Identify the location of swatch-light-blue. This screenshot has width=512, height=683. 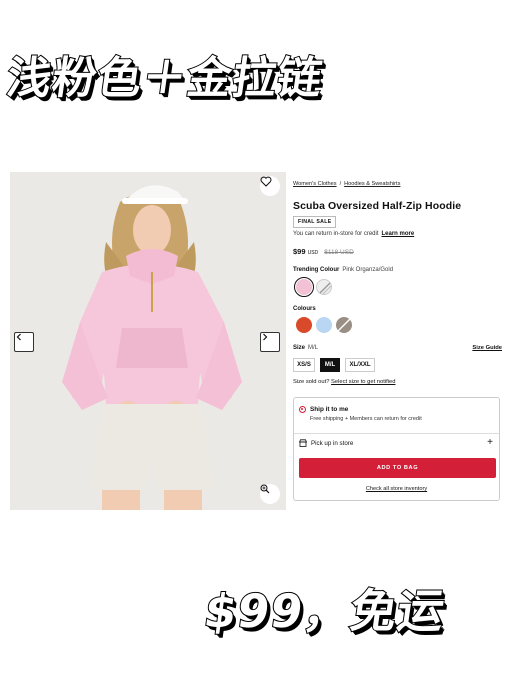
(324, 325).